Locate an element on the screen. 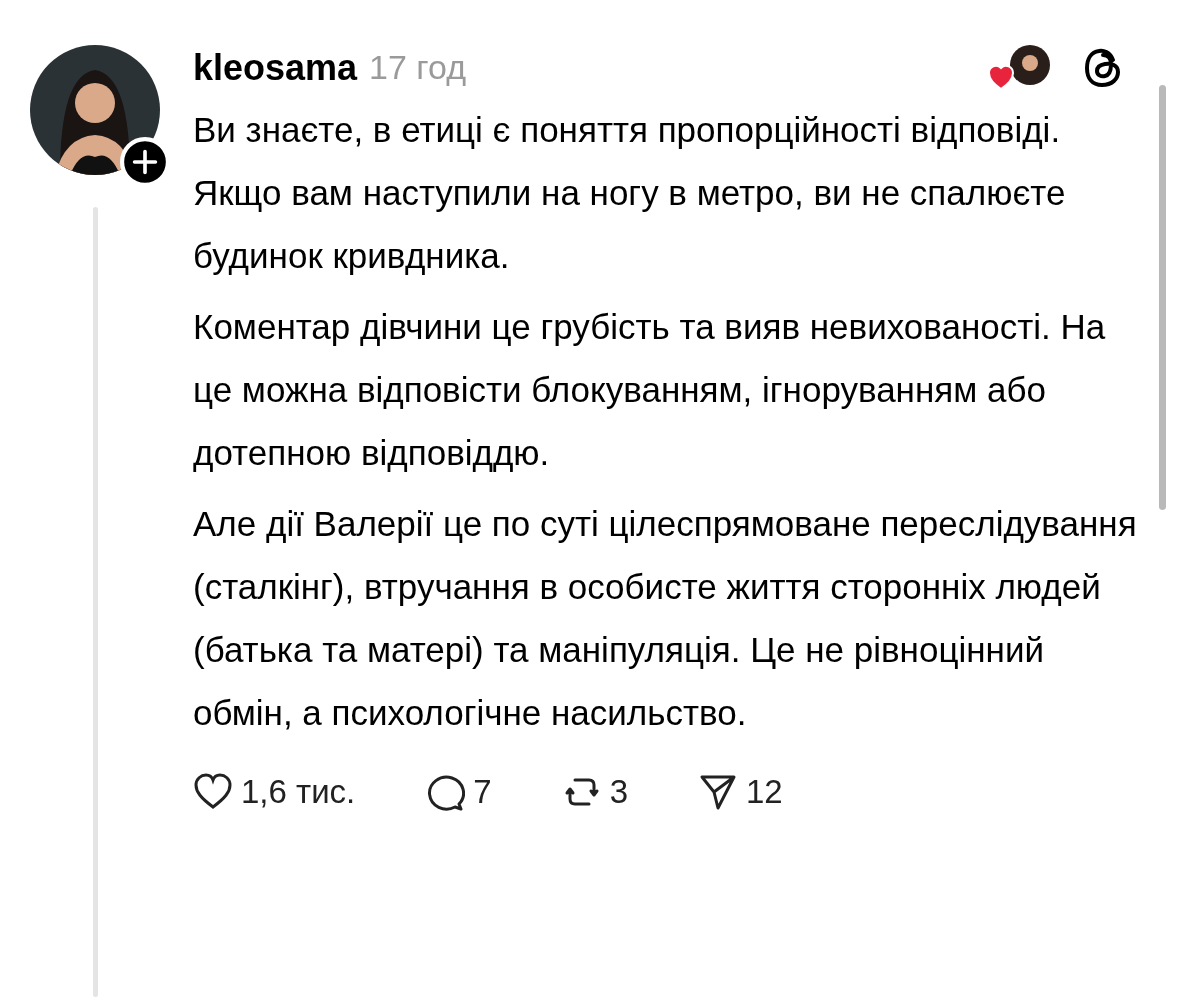  username: kleosama is located at coordinates (275, 67).